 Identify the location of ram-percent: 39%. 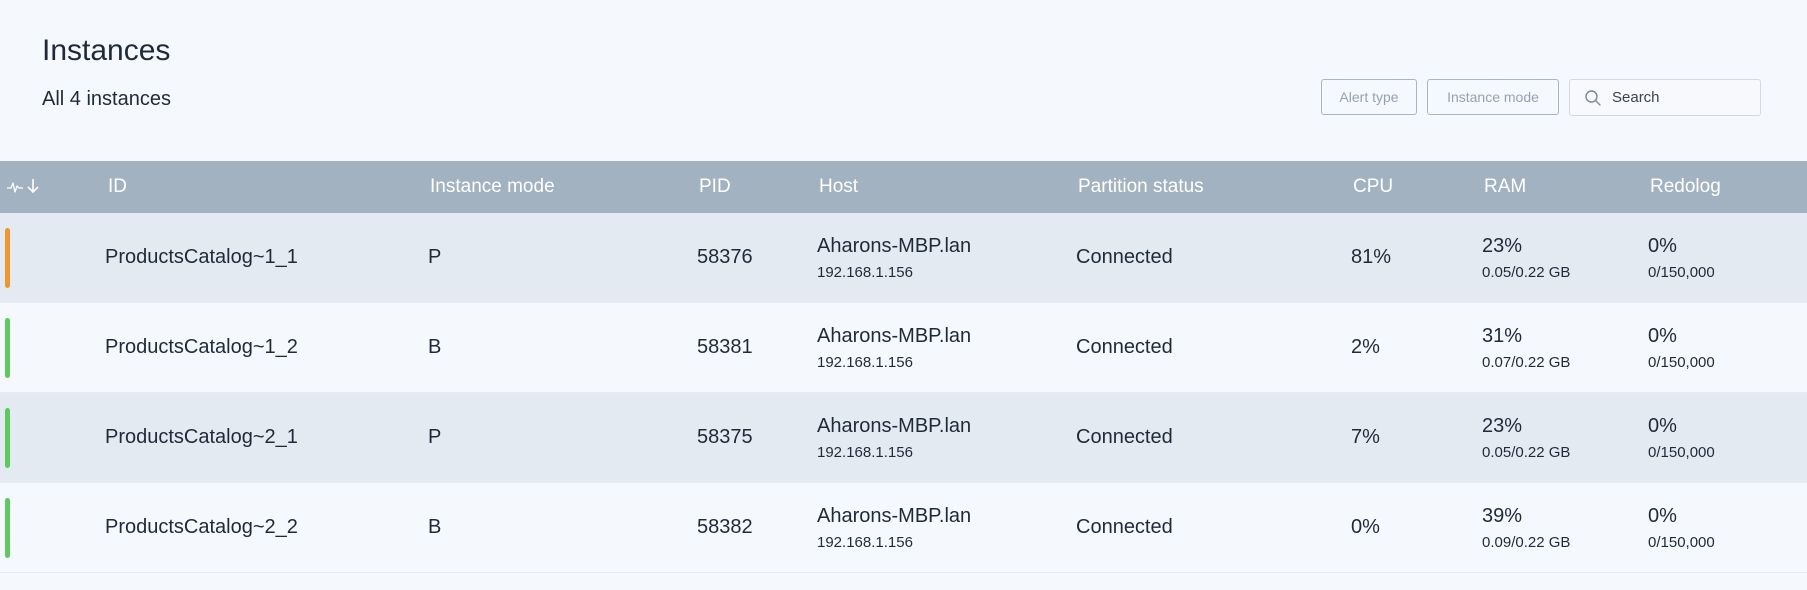
(1502, 516).